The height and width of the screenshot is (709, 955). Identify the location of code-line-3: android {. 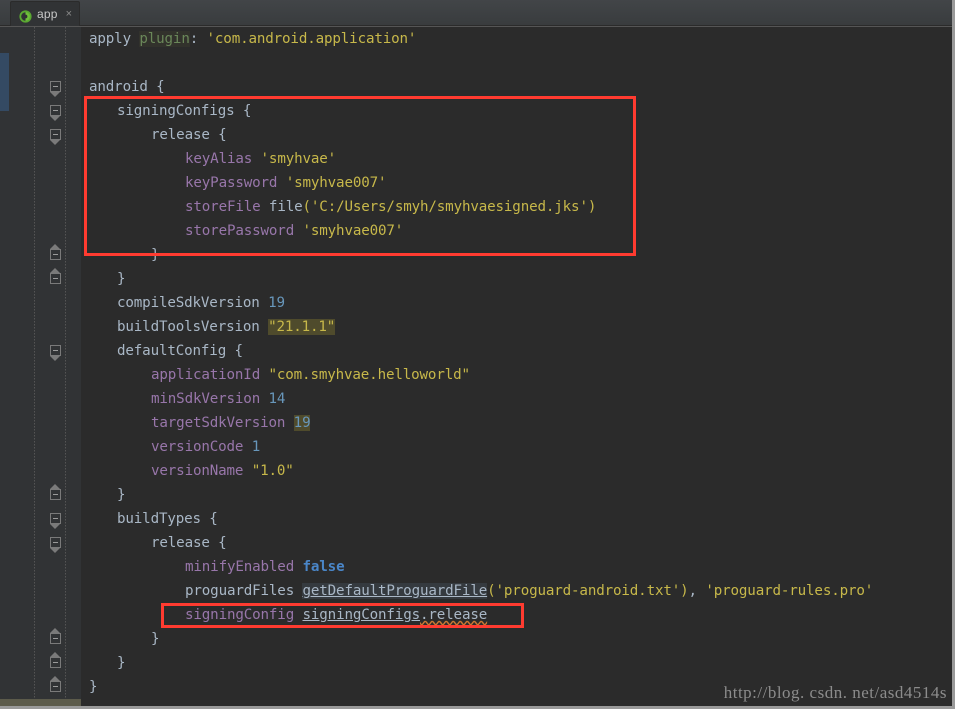
(123, 87).